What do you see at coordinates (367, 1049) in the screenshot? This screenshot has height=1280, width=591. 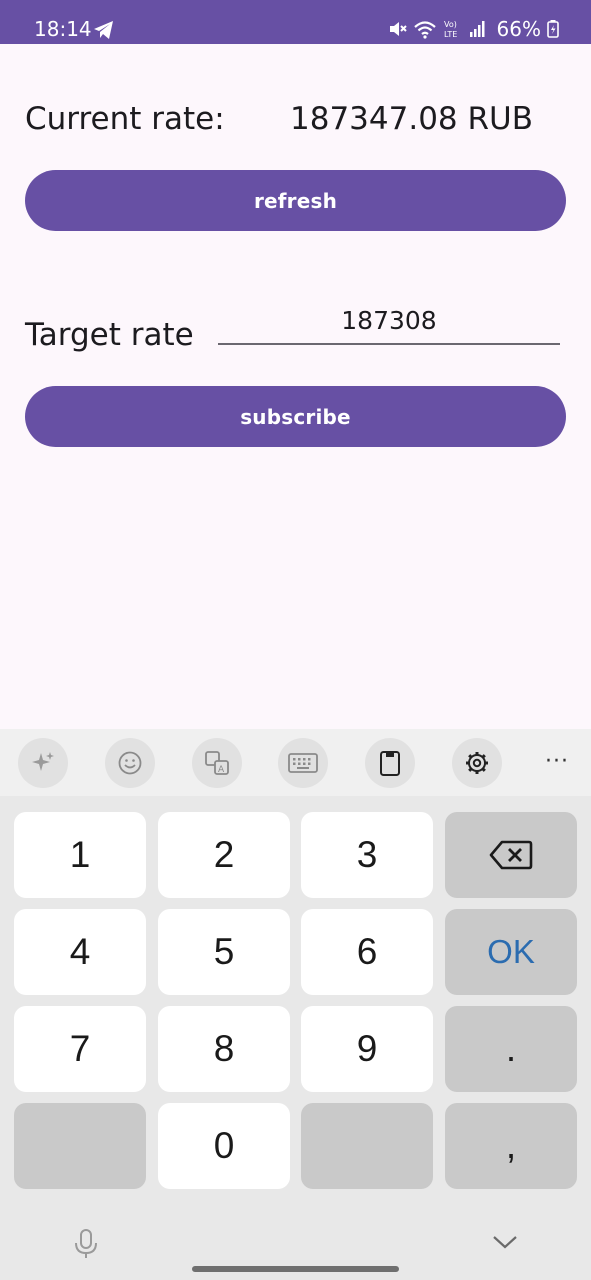 I see `key-9: 9` at bounding box center [367, 1049].